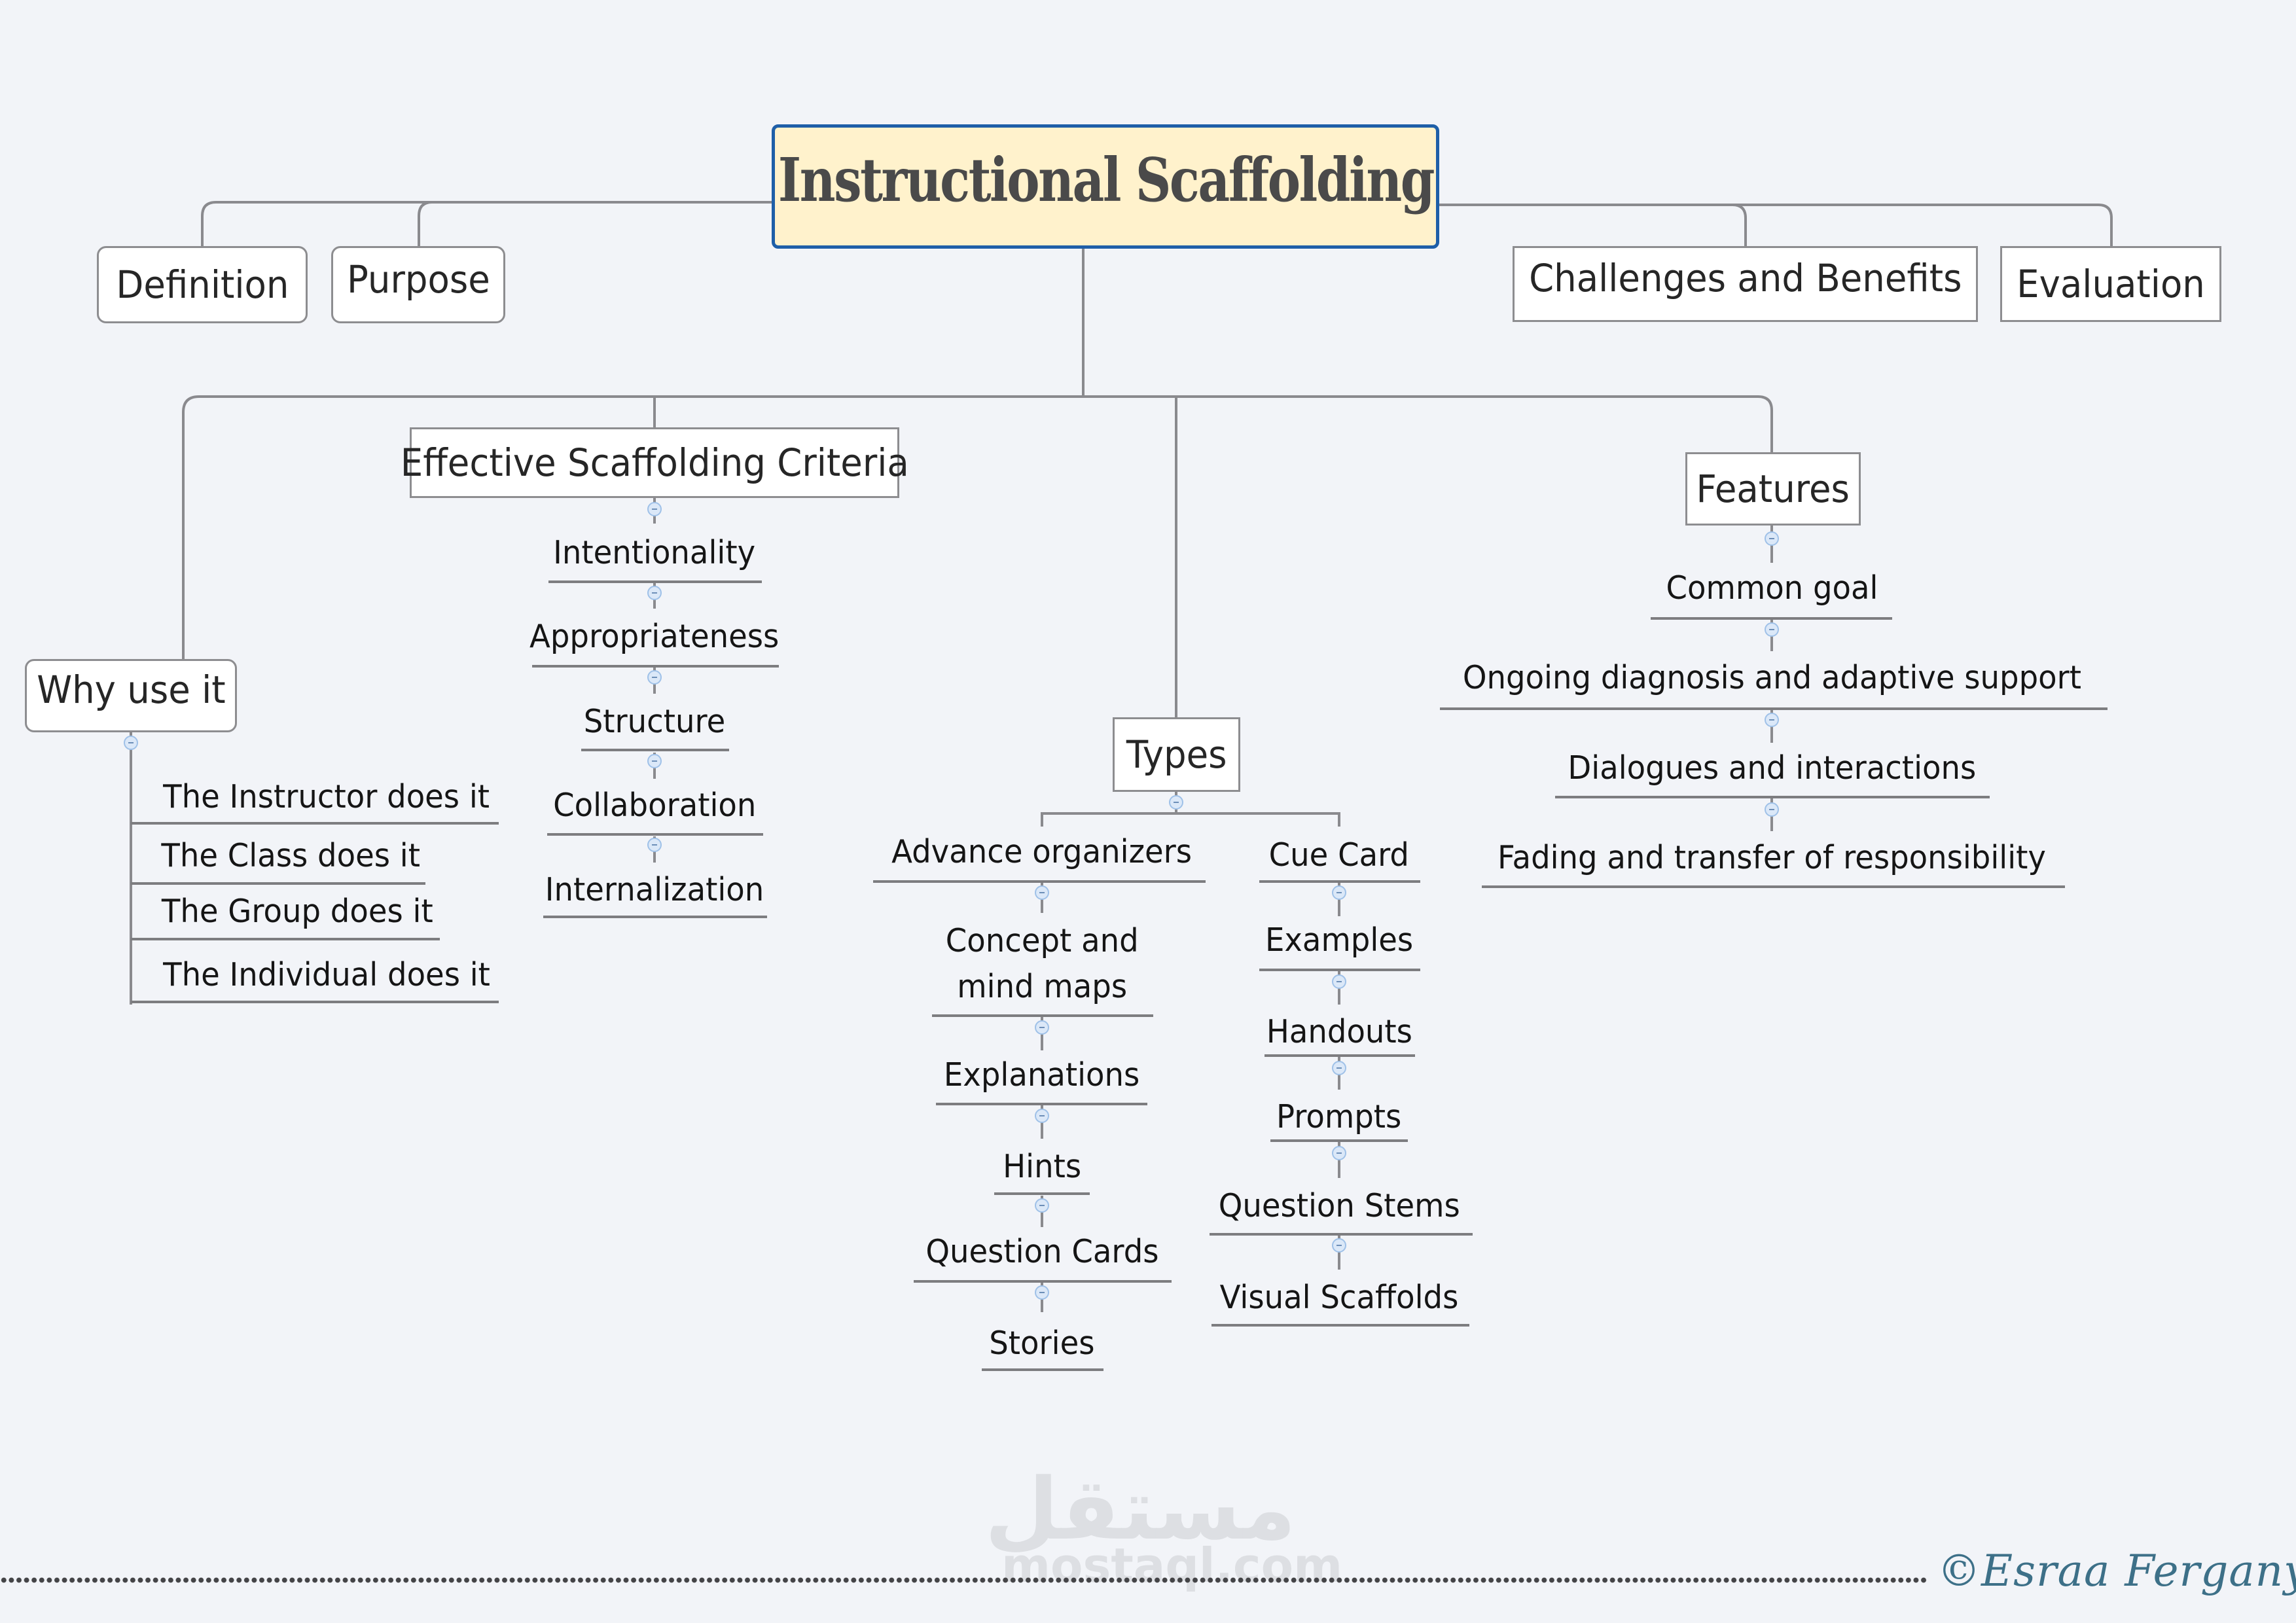  I want to click on node-definition-label: Definition, so click(202, 284).